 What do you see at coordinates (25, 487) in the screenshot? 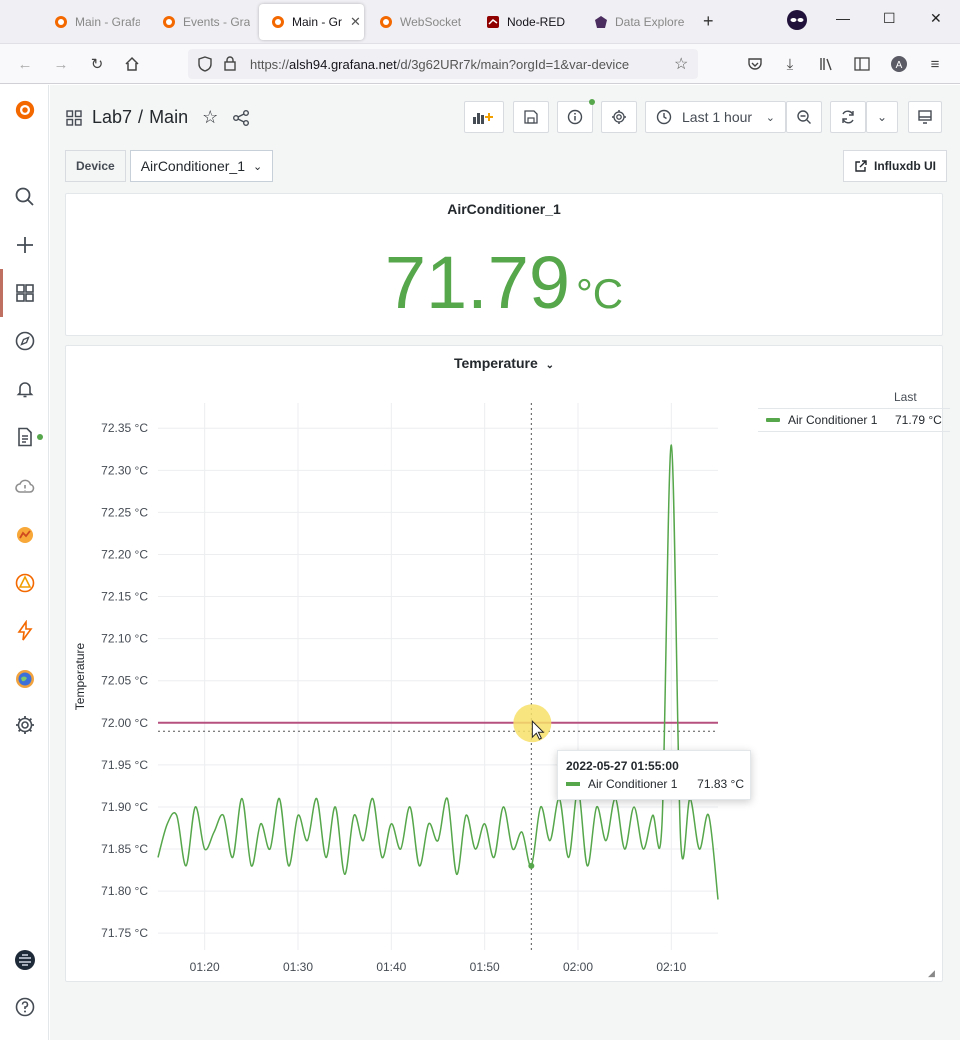
I see `cloud-alert-icon` at bounding box center [25, 487].